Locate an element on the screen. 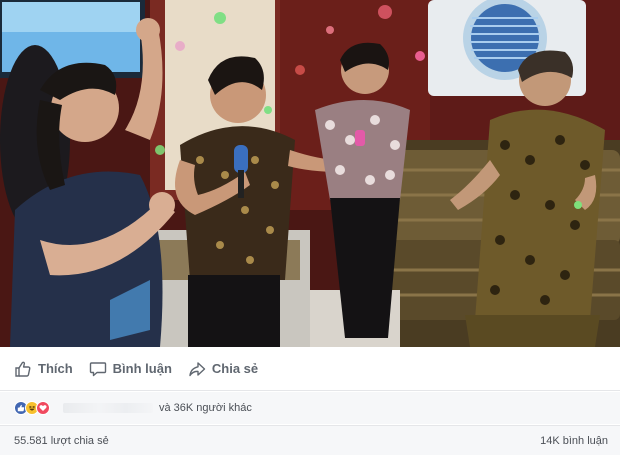 The image size is (620, 455). post-stats: 55.581 lượt chia sẻ 14K bình luận is located at coordinates (310, 440).